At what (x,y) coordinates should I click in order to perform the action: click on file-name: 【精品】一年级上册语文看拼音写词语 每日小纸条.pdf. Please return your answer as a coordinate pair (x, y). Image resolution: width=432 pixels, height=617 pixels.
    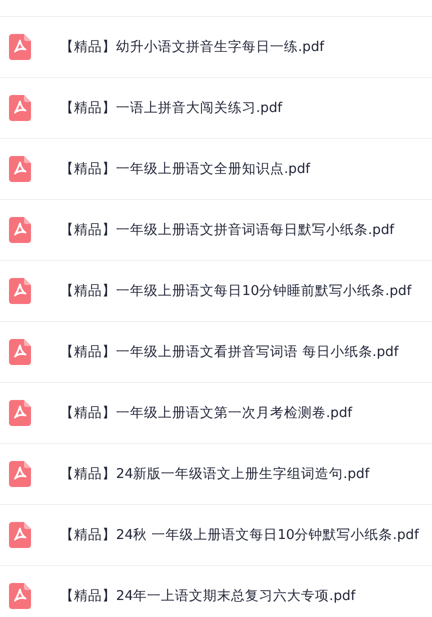
    Looking at the image, I should click on (229, 352).